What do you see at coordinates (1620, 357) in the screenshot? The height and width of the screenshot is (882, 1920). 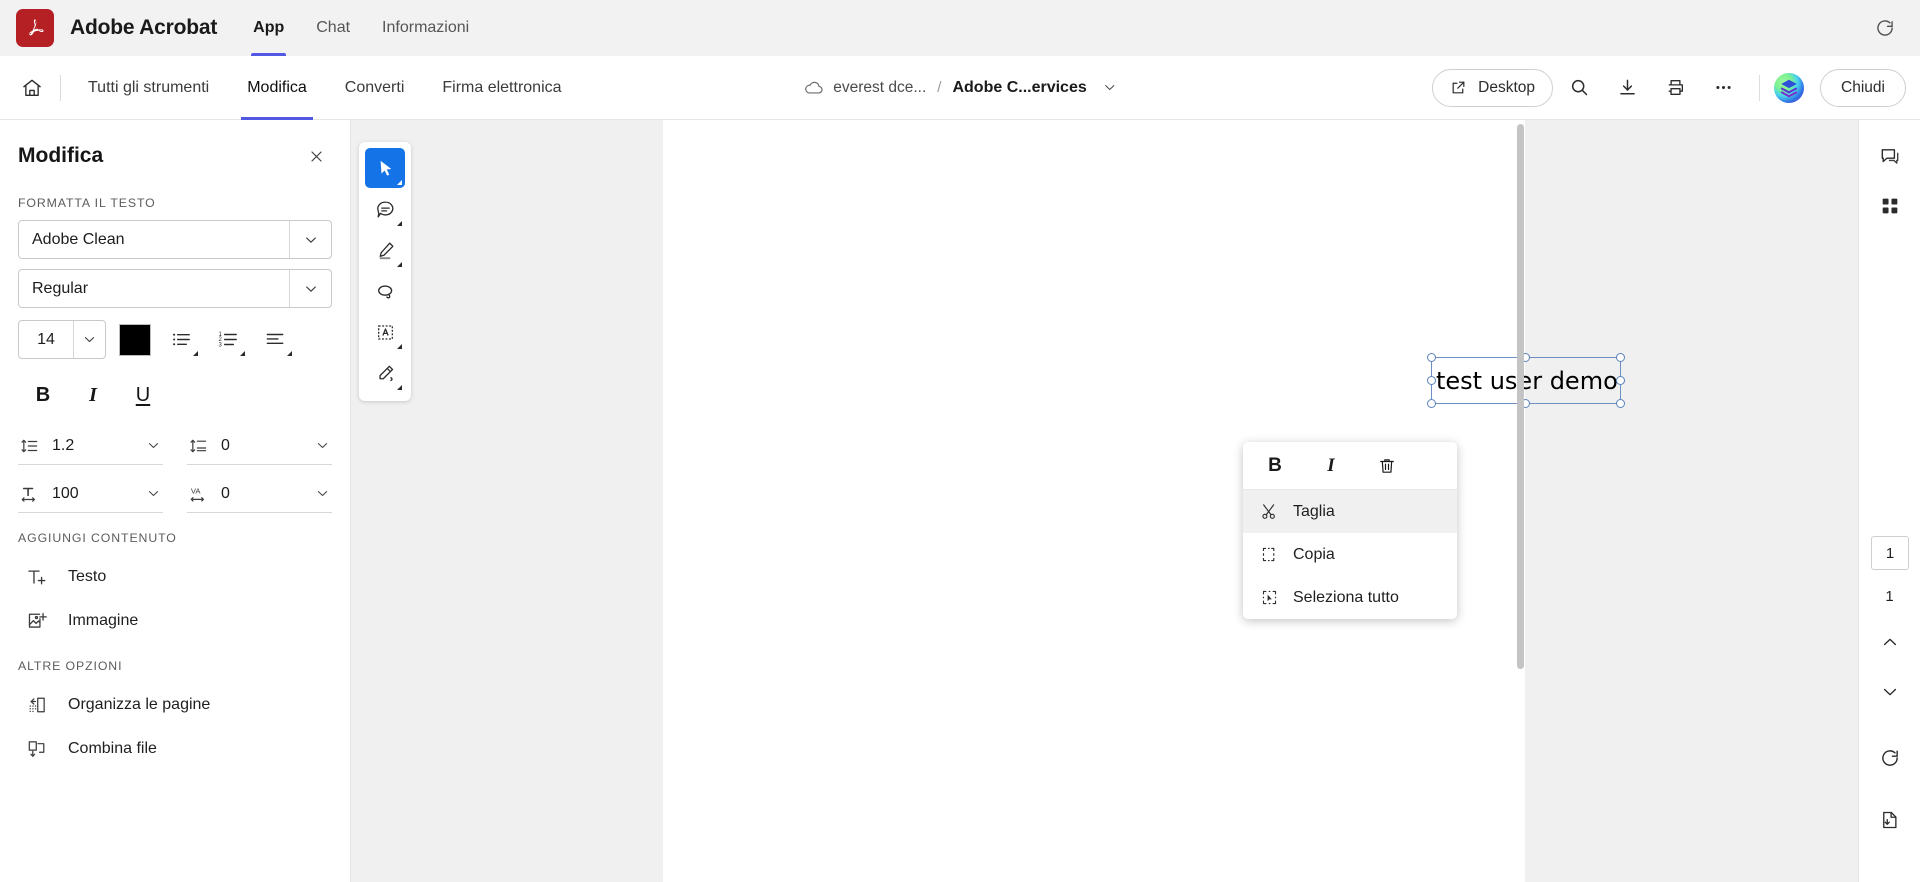 I see `resize-handle-ne` at bounding box center [1620, 357].